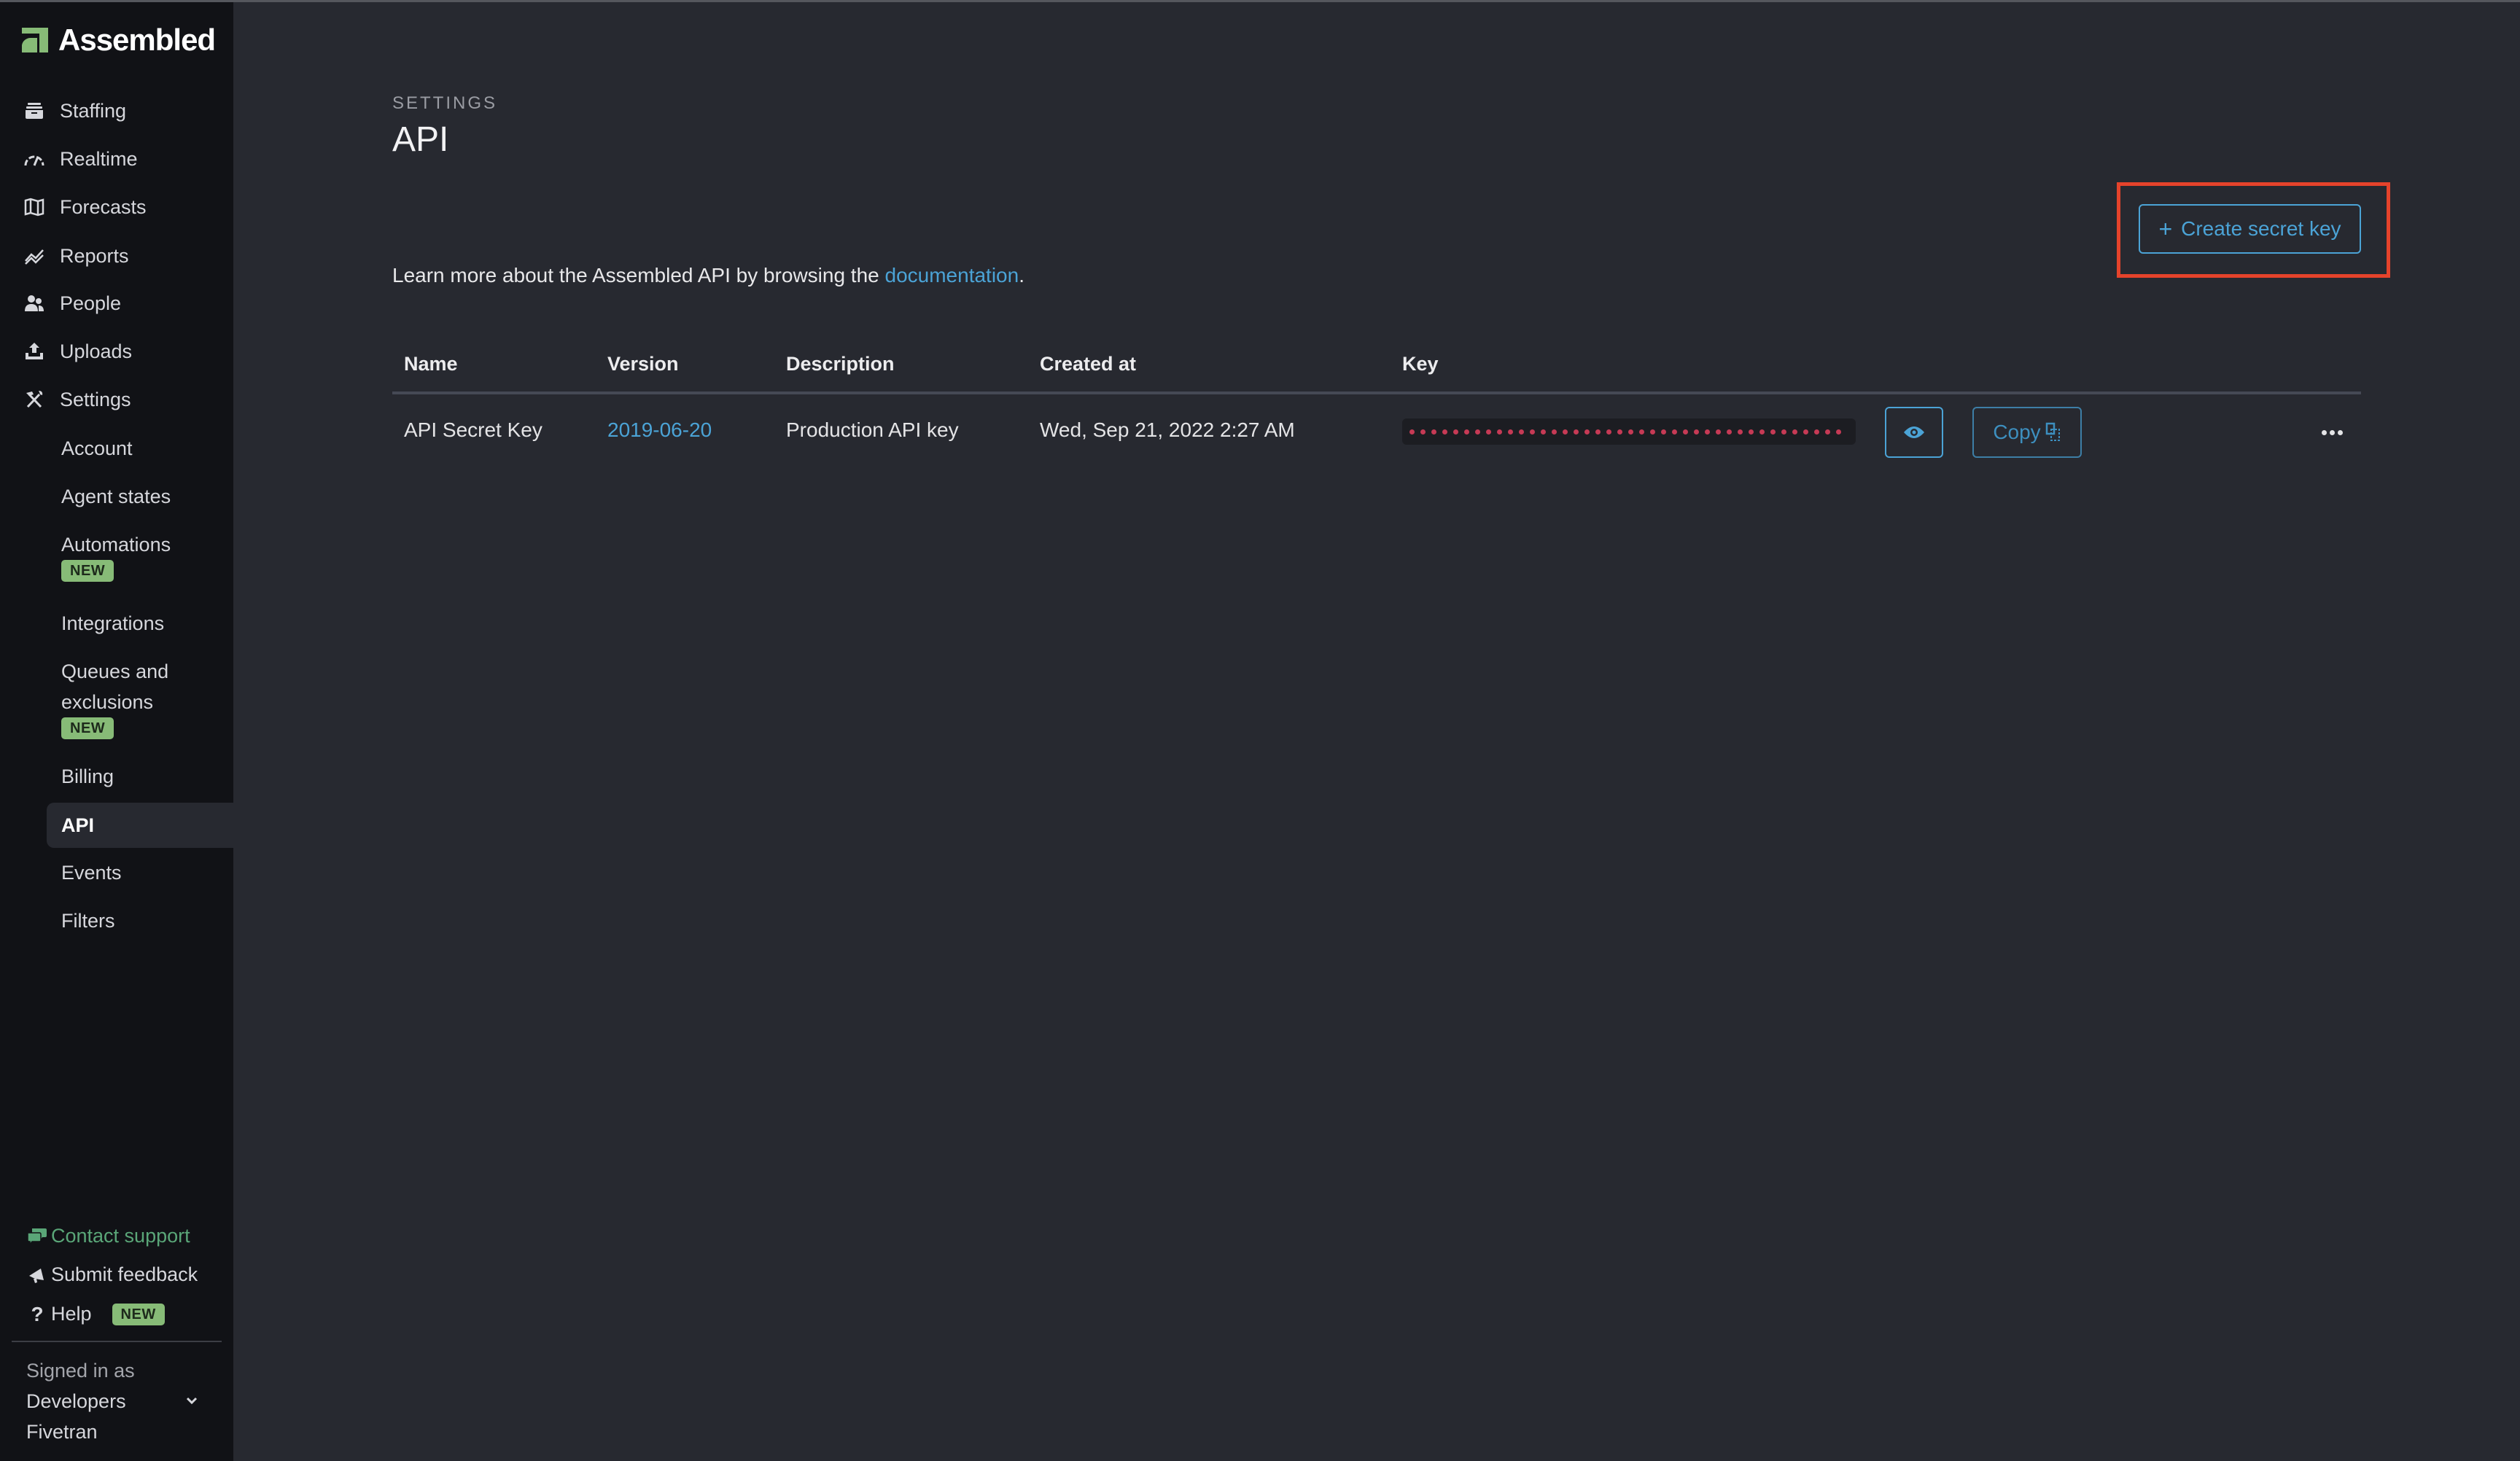 The height and width of the screenshot is (1461, 2520). What do you see at coordinates (116, 545) in the screenshot?
I see `sub-item-label: Automations` at bounding box center [116, 545].